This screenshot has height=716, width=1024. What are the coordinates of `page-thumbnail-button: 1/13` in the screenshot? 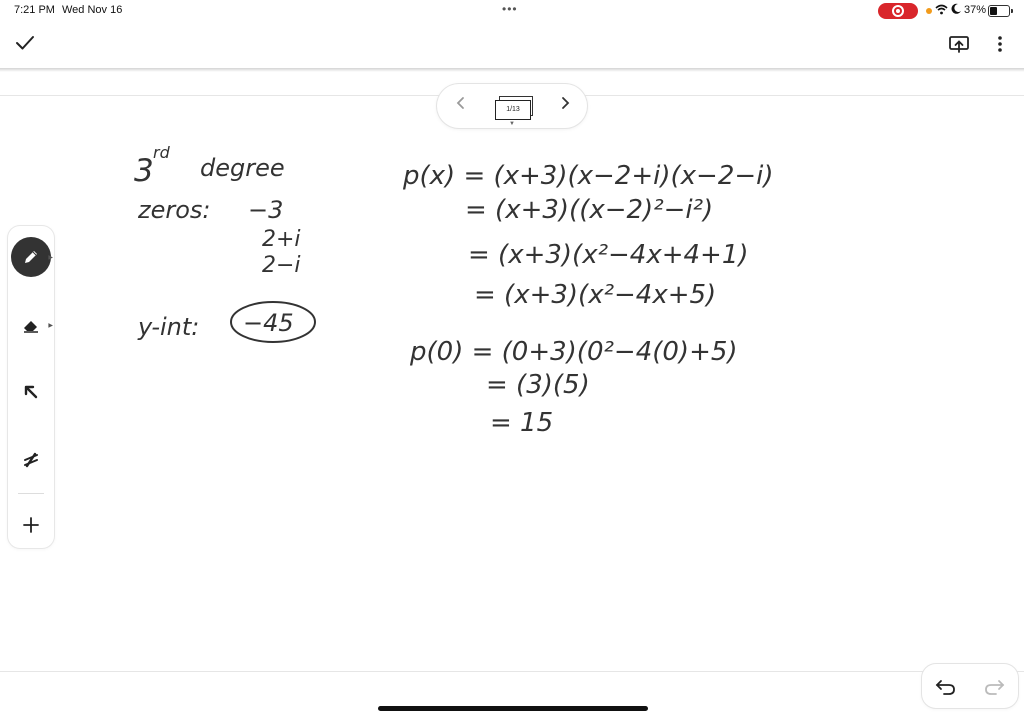 It's located at (514, 108).